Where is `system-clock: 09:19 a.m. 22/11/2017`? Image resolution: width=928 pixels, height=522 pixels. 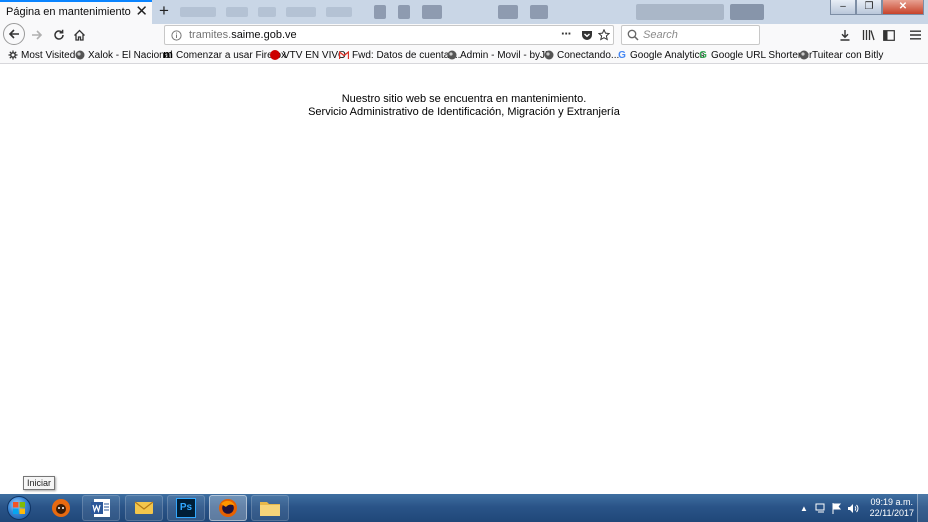
system-clock: 09:19 a.m. 22/11/2017 is located at coordinates (892, 508).